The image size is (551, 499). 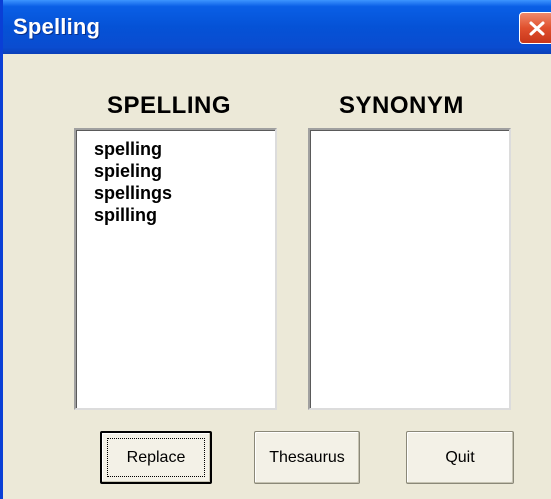 I want to click on title-bar: Spelling, so click(x=277, y=27).